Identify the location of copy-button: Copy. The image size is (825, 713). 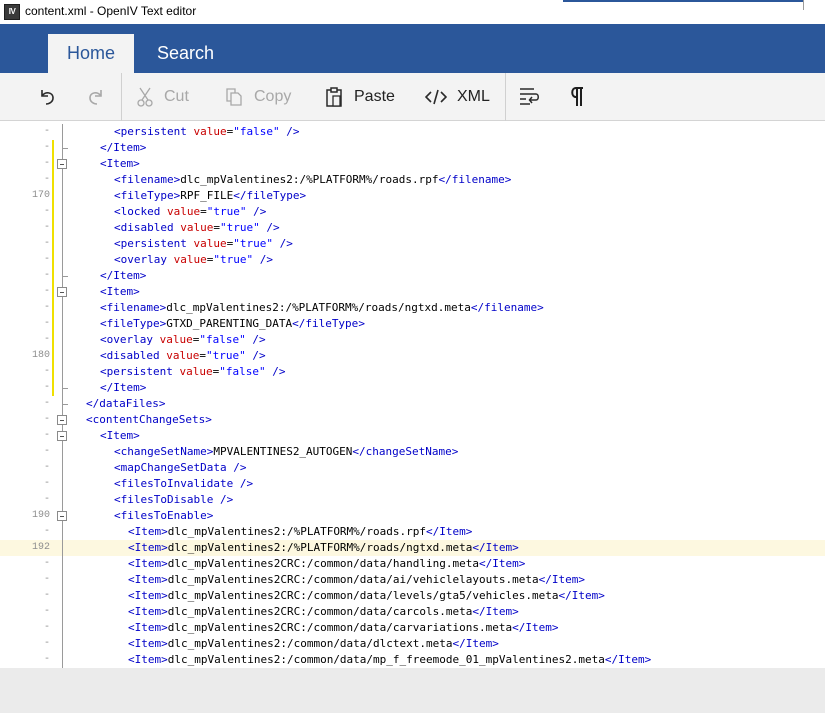
(257, 97).